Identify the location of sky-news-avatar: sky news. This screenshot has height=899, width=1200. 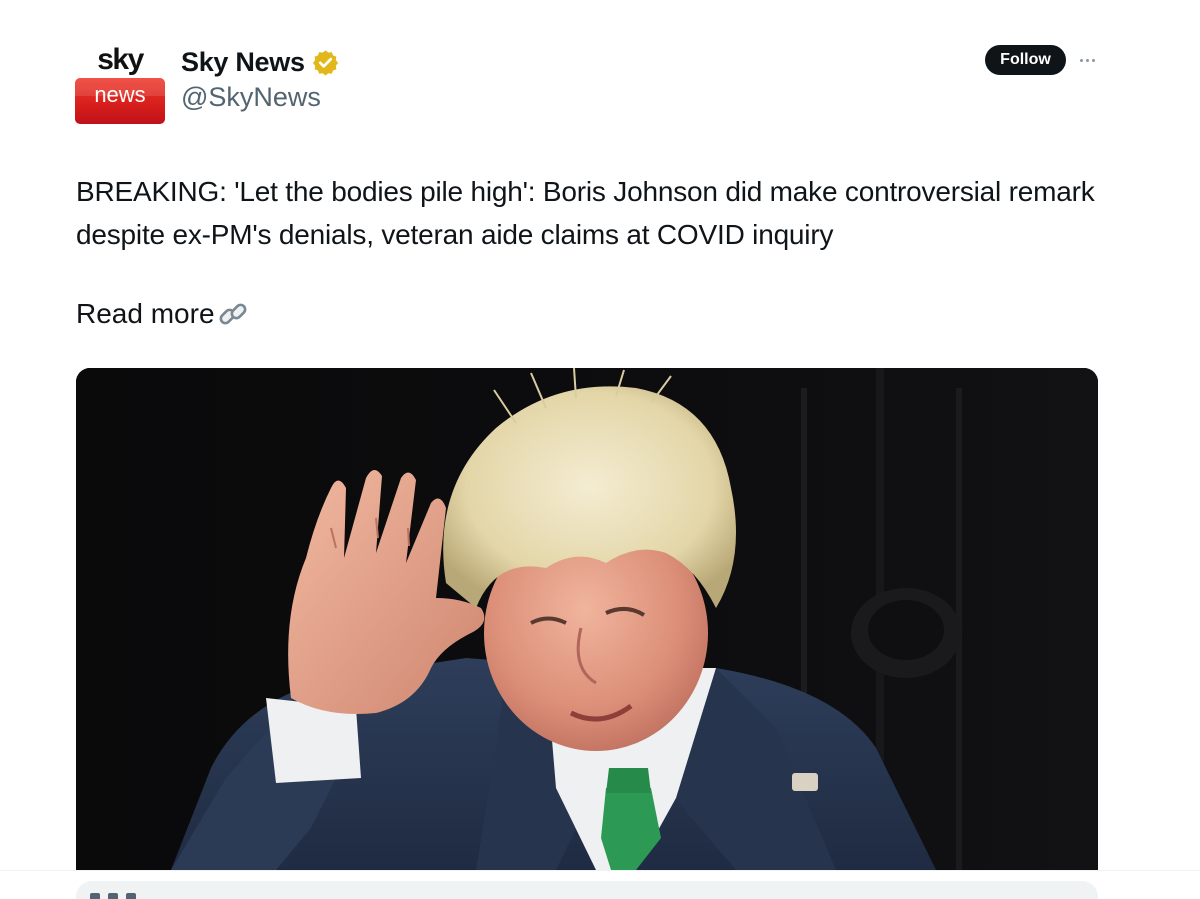
(120, 82).